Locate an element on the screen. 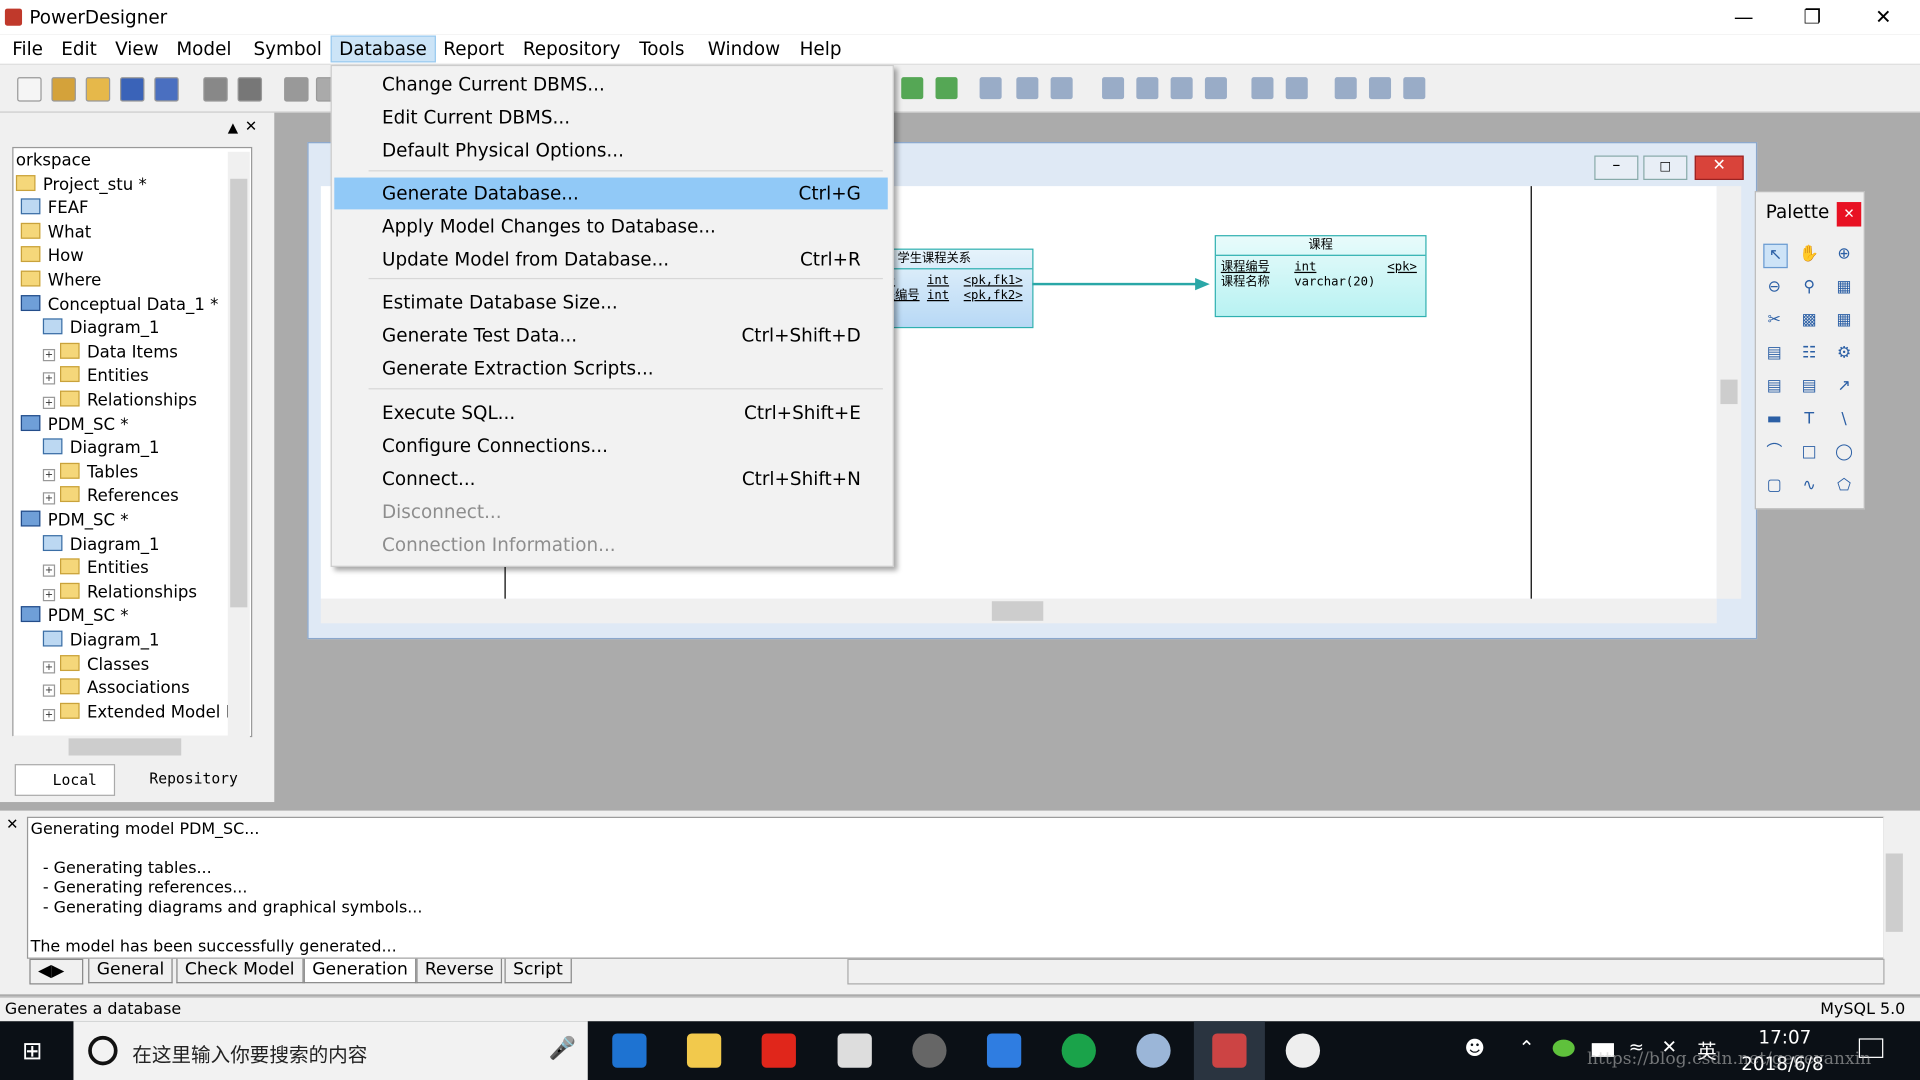 This screenshot has width=1920, height=1080. table-course: 课程 课程编号 int <pk> 课程名称 varchar(20) is located at coordinates (1320, 276).